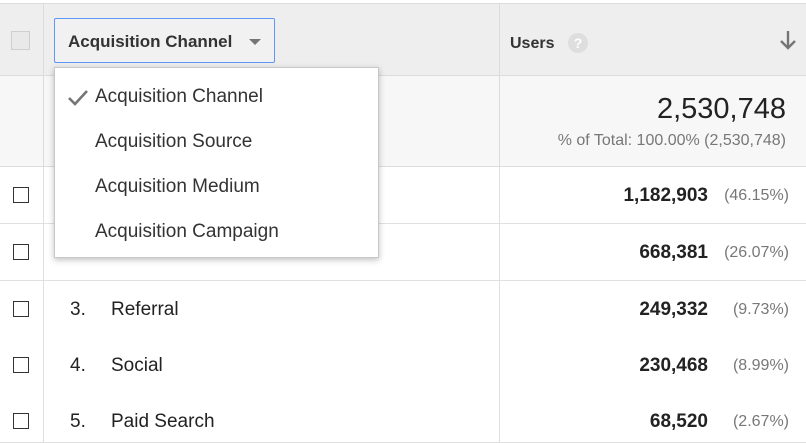  I want to click on select-all-checkbox, so click(20, 40).